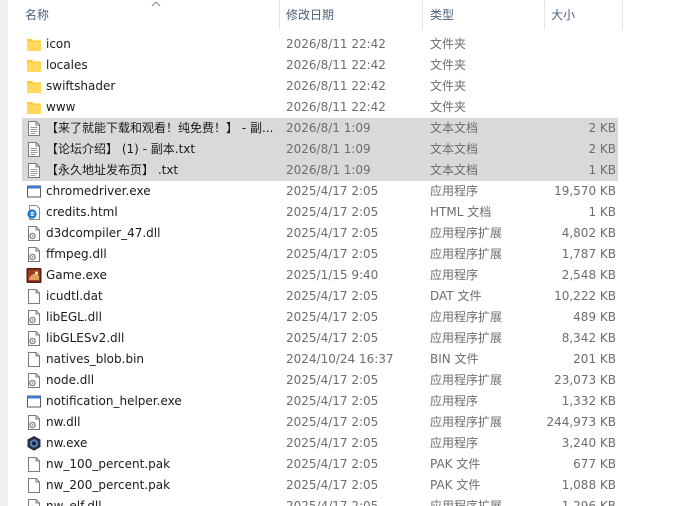 Image resolution: width=676 pixels, height=506 pixels. What do you see at coordinates (320, 107) in the screenshot?
I see `folder-row: www 2026/8/11 22:42 文件夹` at bounding box center [320, 107].